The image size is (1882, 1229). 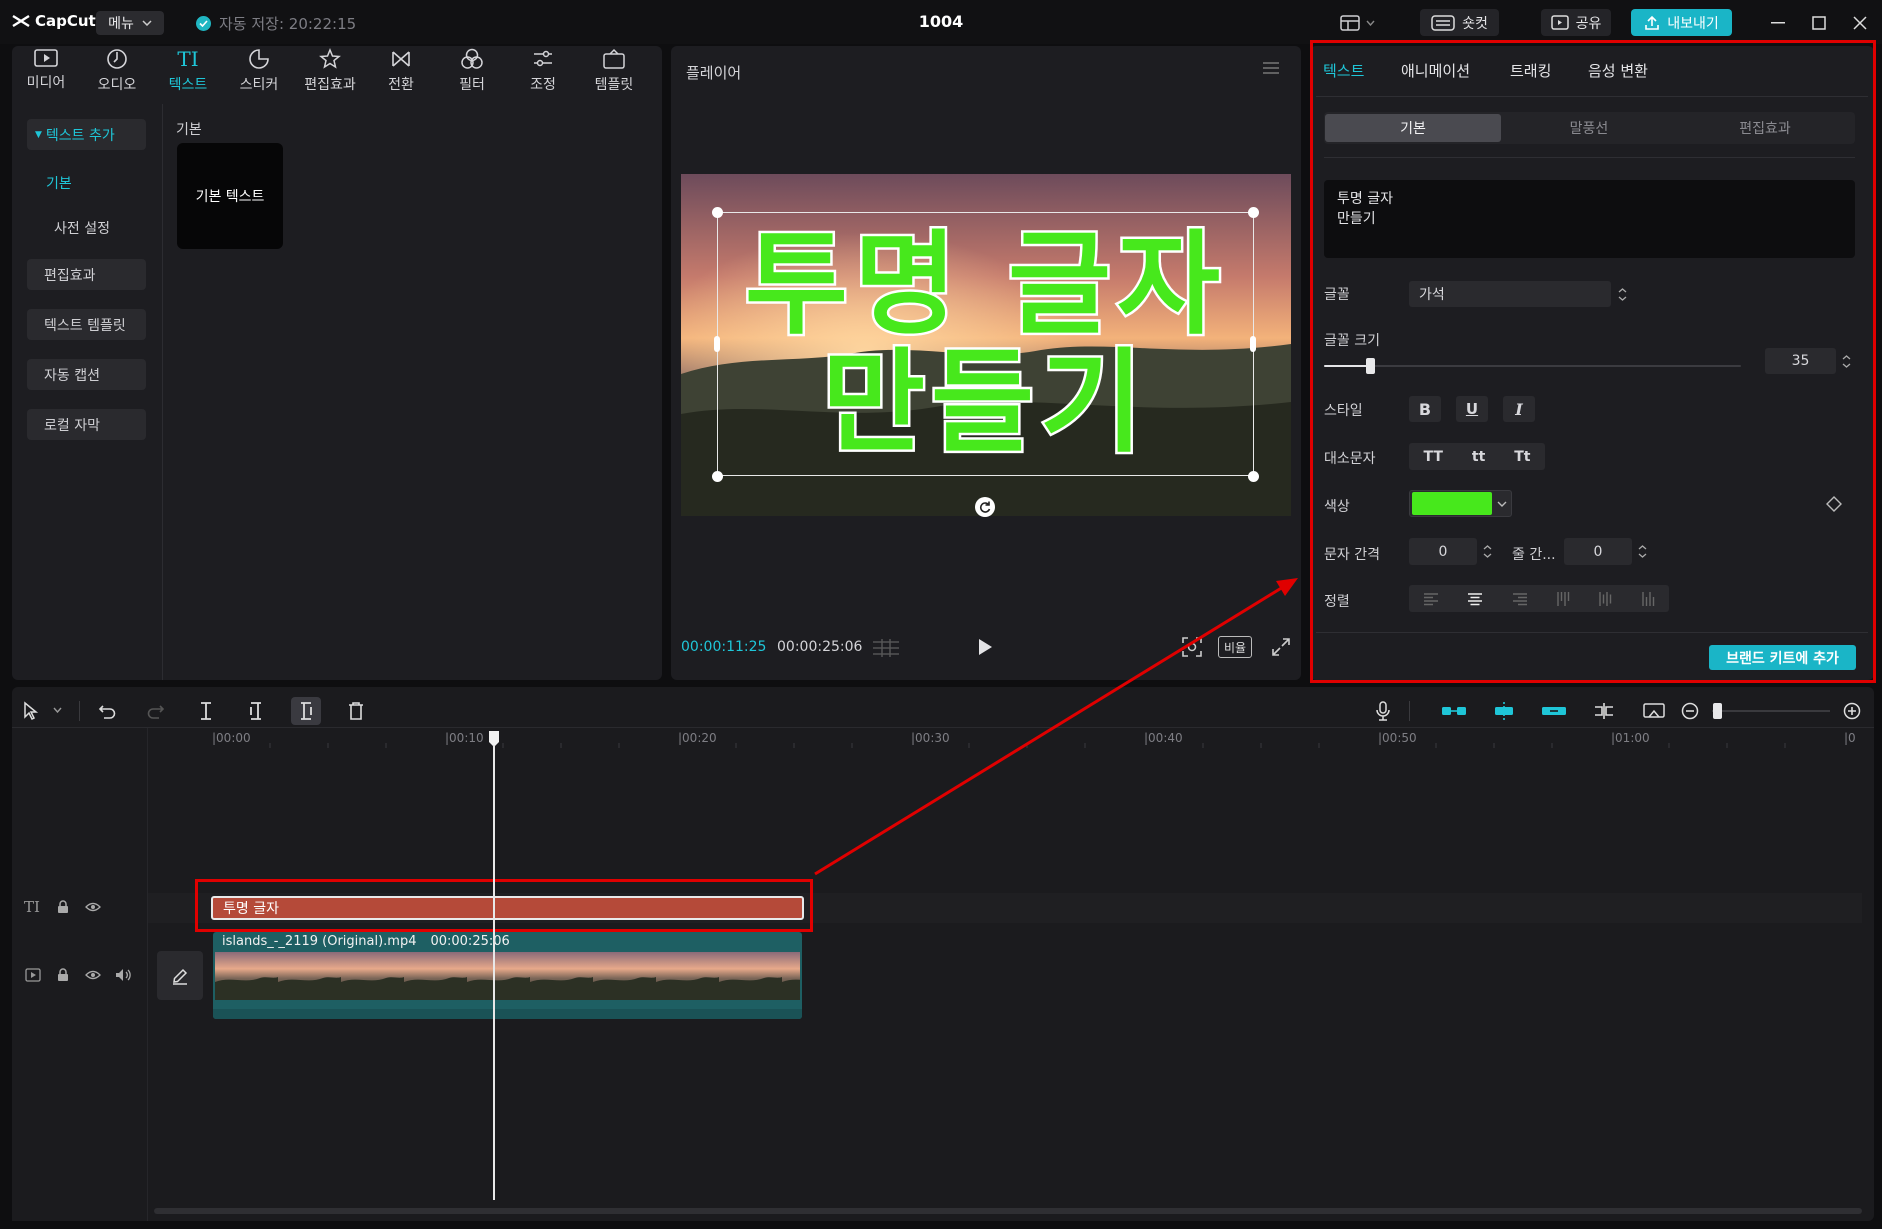 I want to click on align-left-icon, so click(x=1431, y=599).